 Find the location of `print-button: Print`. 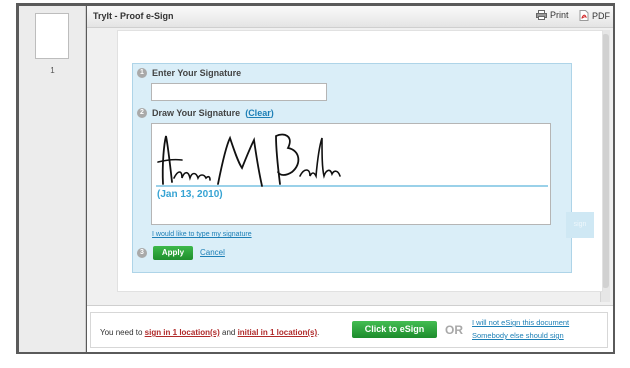

print-button: Print is located at coordinates (552, 15).